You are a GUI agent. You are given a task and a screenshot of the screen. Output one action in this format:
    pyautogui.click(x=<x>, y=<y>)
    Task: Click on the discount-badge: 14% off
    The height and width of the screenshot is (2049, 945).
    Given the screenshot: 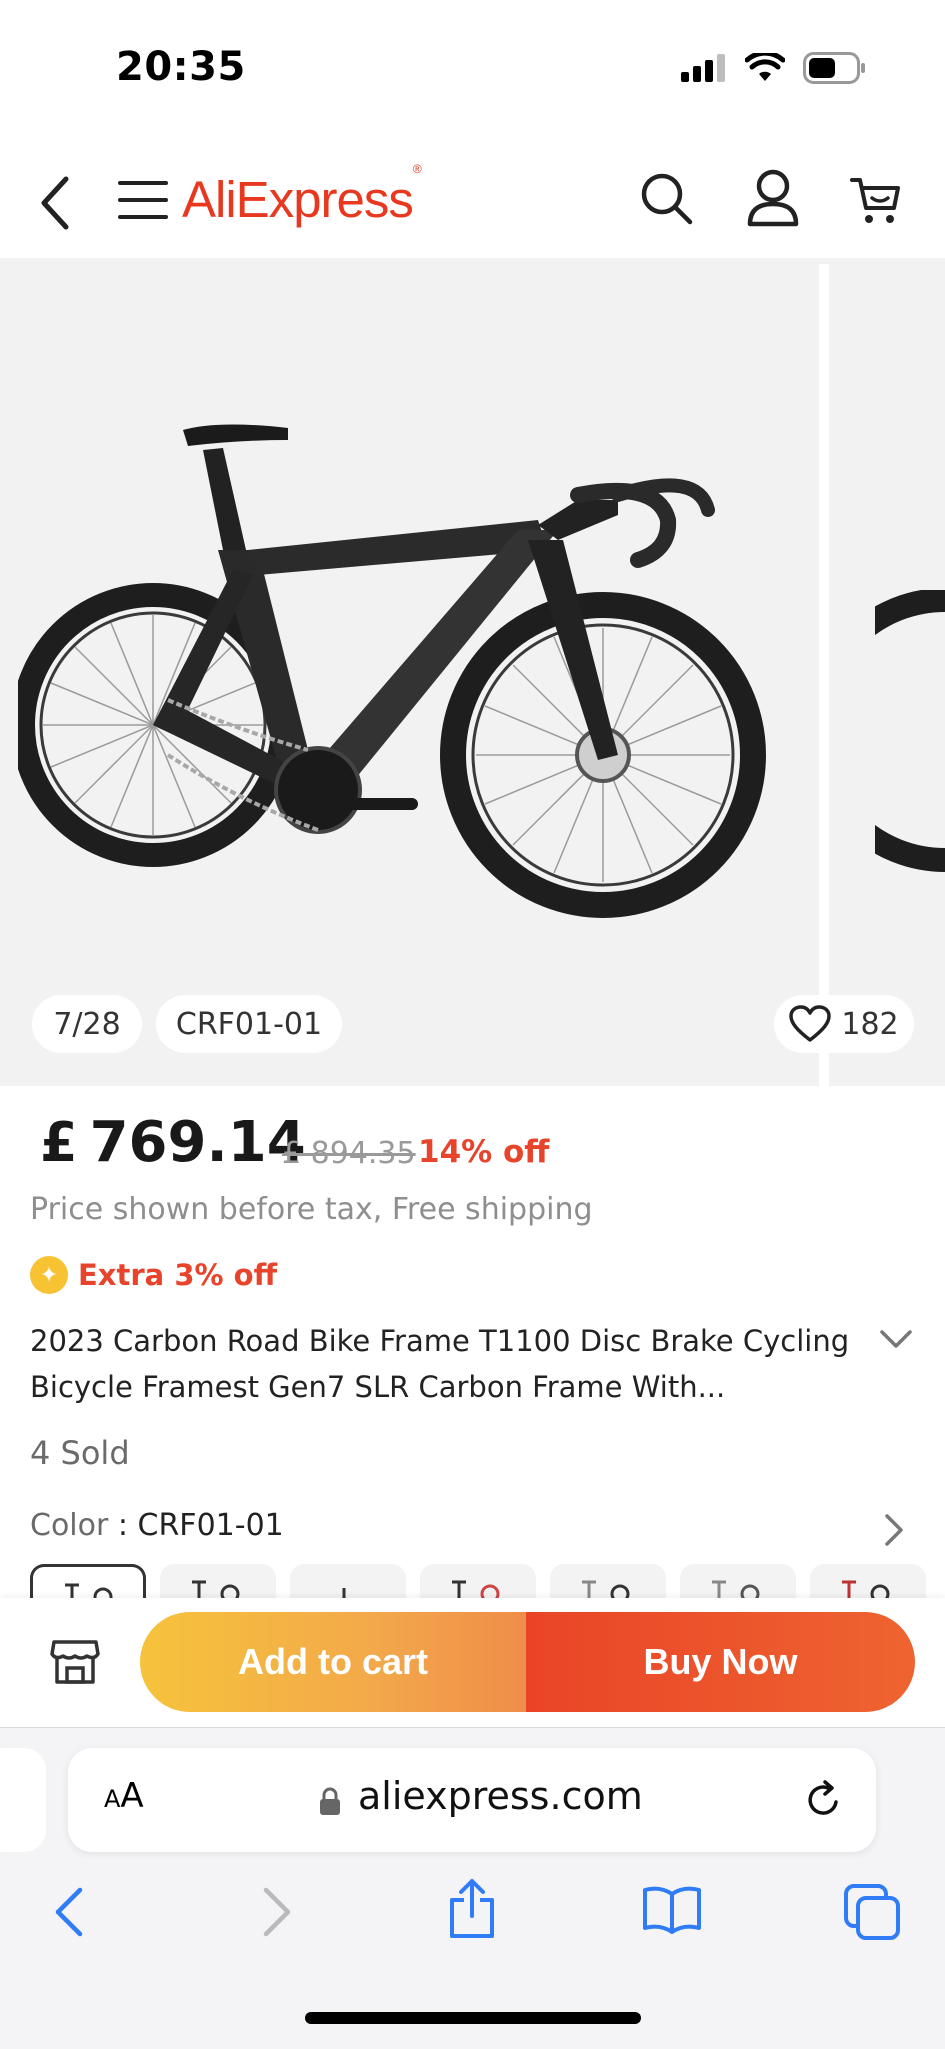 What is the action you would take?
    pyautogui.click(x=484, y=1152)
    